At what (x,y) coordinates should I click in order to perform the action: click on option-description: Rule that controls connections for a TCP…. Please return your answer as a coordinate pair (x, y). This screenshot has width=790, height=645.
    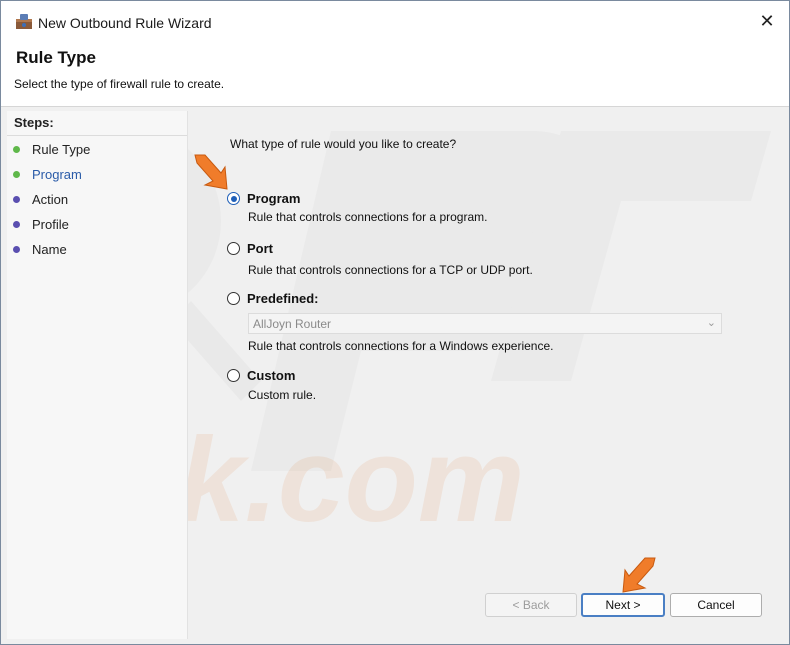
    Looking at the image, I should click on (390, 270).